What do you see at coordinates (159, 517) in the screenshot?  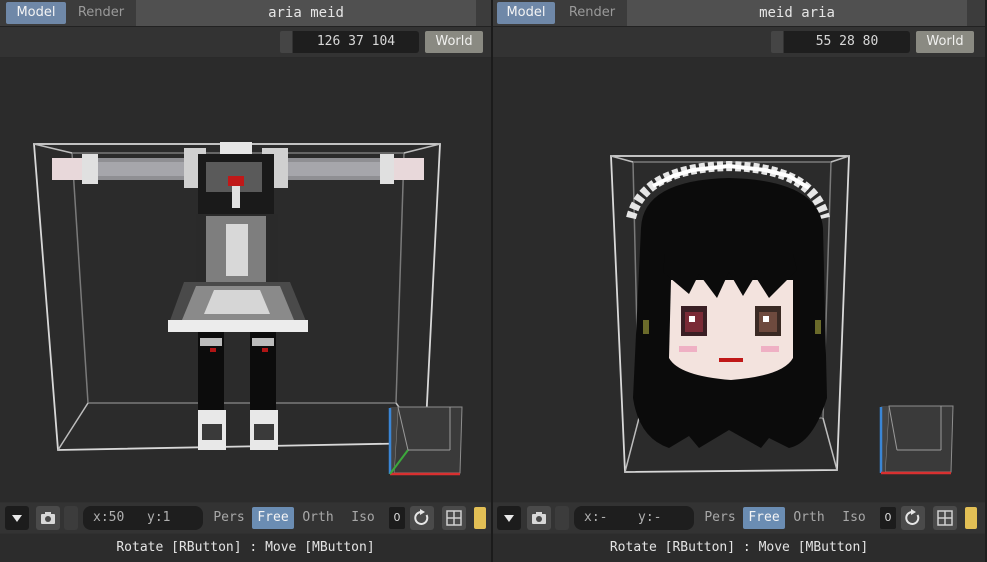 I see `coord-y: y:1` at bounding box center [159, 517].